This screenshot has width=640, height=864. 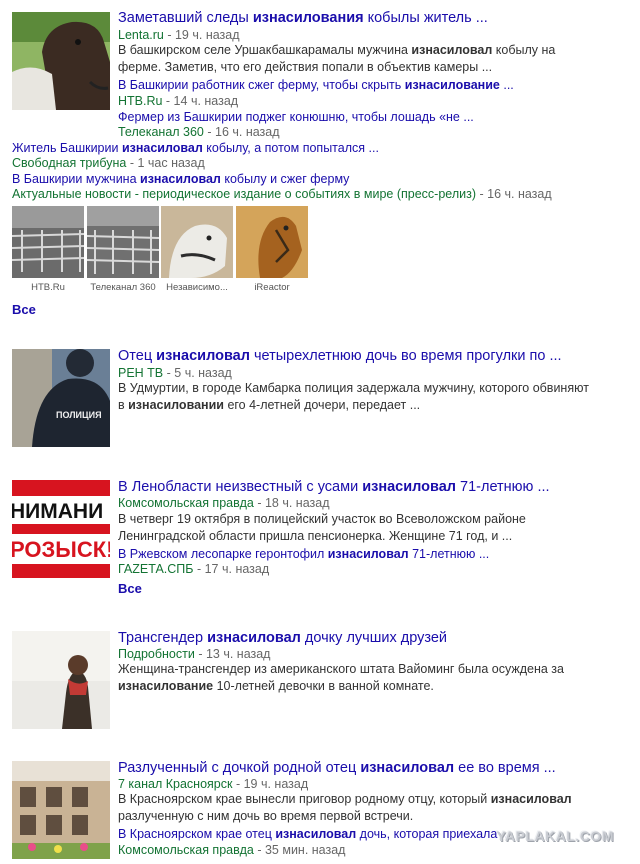 What do you see at coordinates (79, 415) in the screenshot?
I see `police-badge-text: ПОЛИЦИЯ` at bounding box center [79, 415].